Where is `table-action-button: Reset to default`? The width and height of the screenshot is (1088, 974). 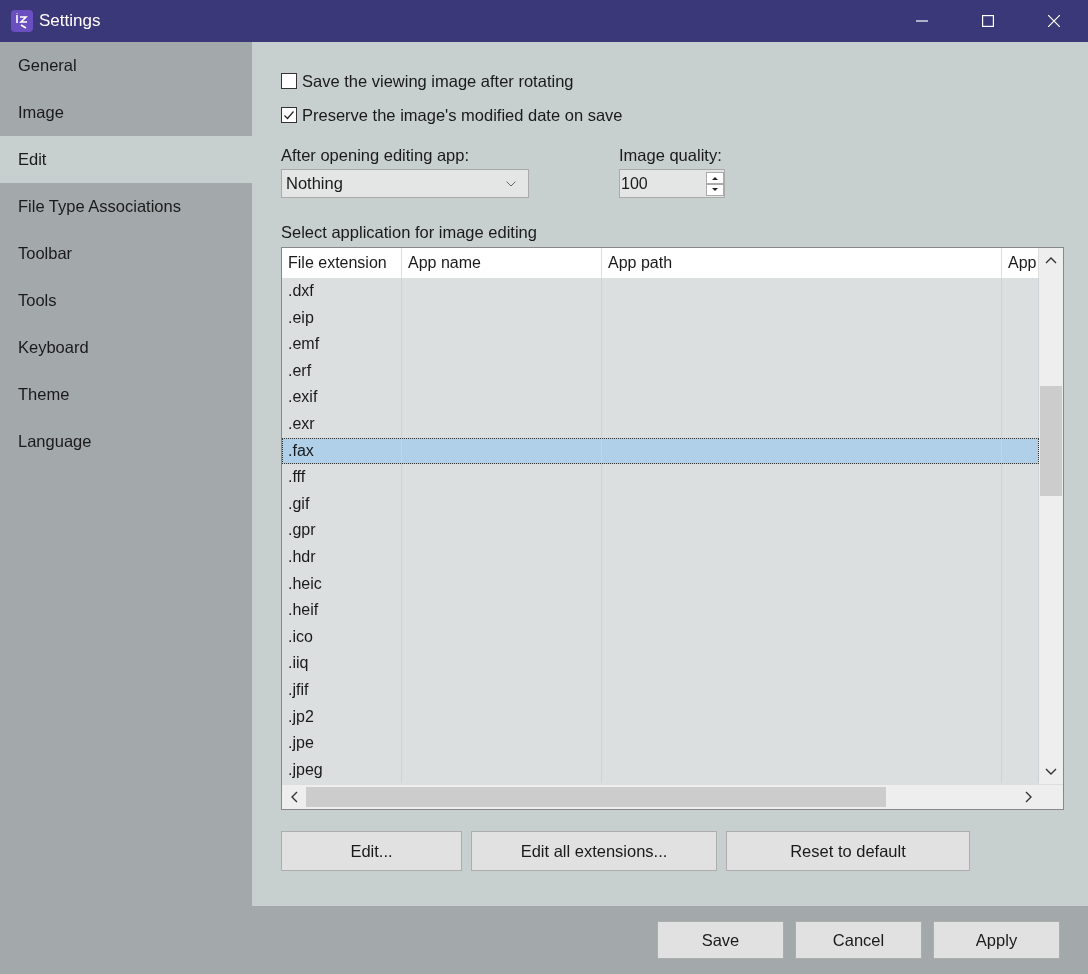 table-action-button: Reset to default is located at coordinates (848, 851).